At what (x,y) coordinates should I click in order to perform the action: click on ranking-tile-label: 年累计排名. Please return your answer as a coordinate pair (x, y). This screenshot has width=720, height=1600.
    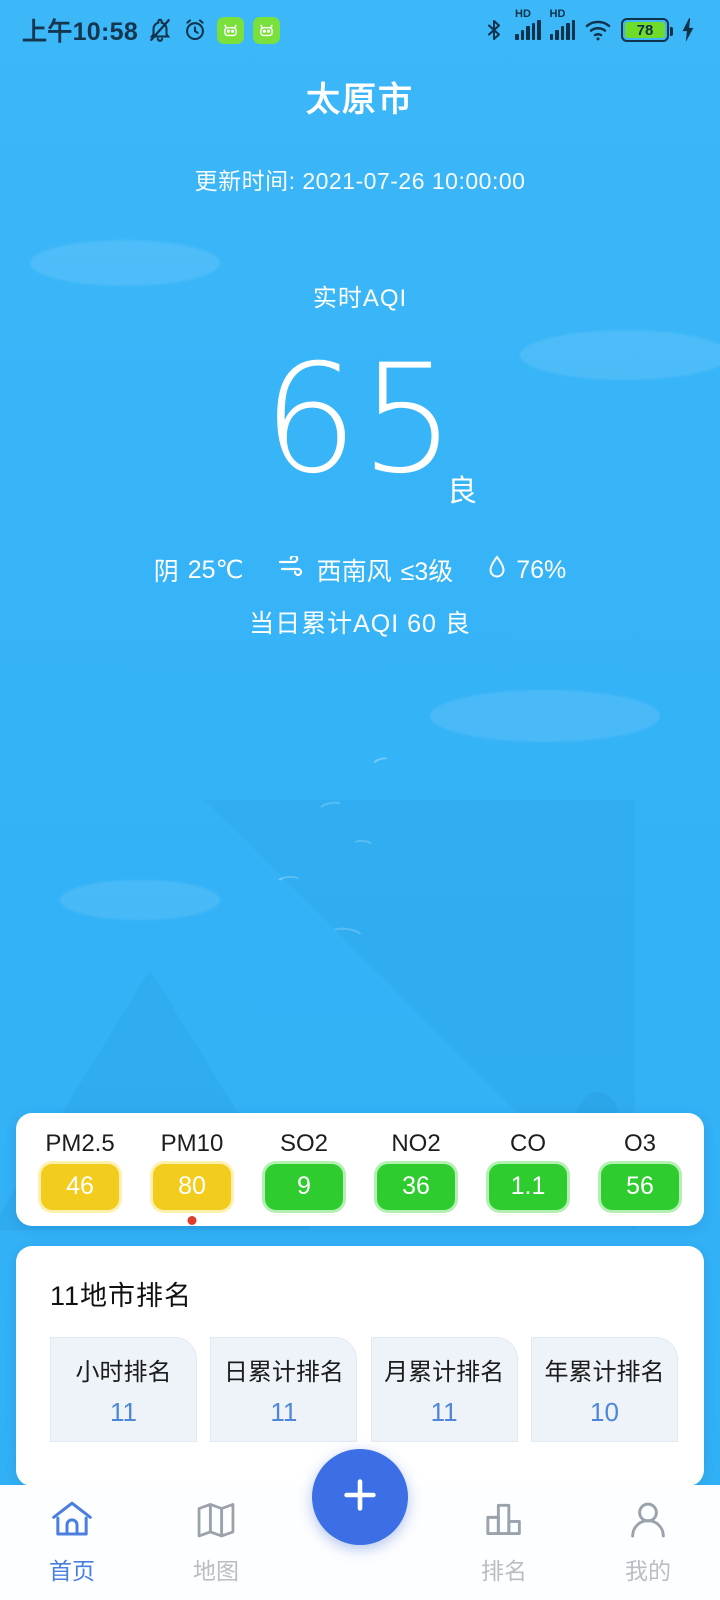
    Looking at the image, I should click on (604, 1372).